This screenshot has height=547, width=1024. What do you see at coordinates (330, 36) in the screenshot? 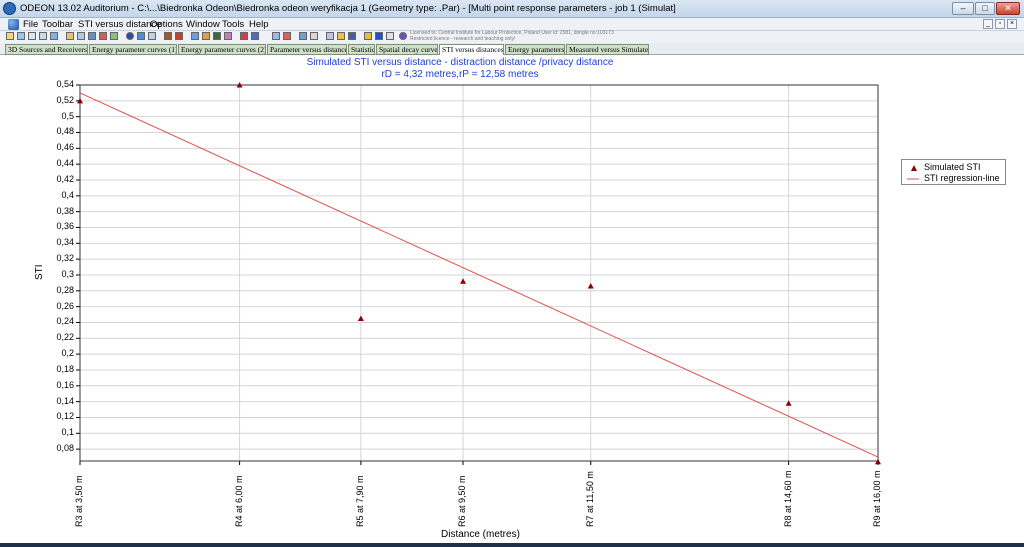
I see `calc-icon` at bounding box center [330, 36].